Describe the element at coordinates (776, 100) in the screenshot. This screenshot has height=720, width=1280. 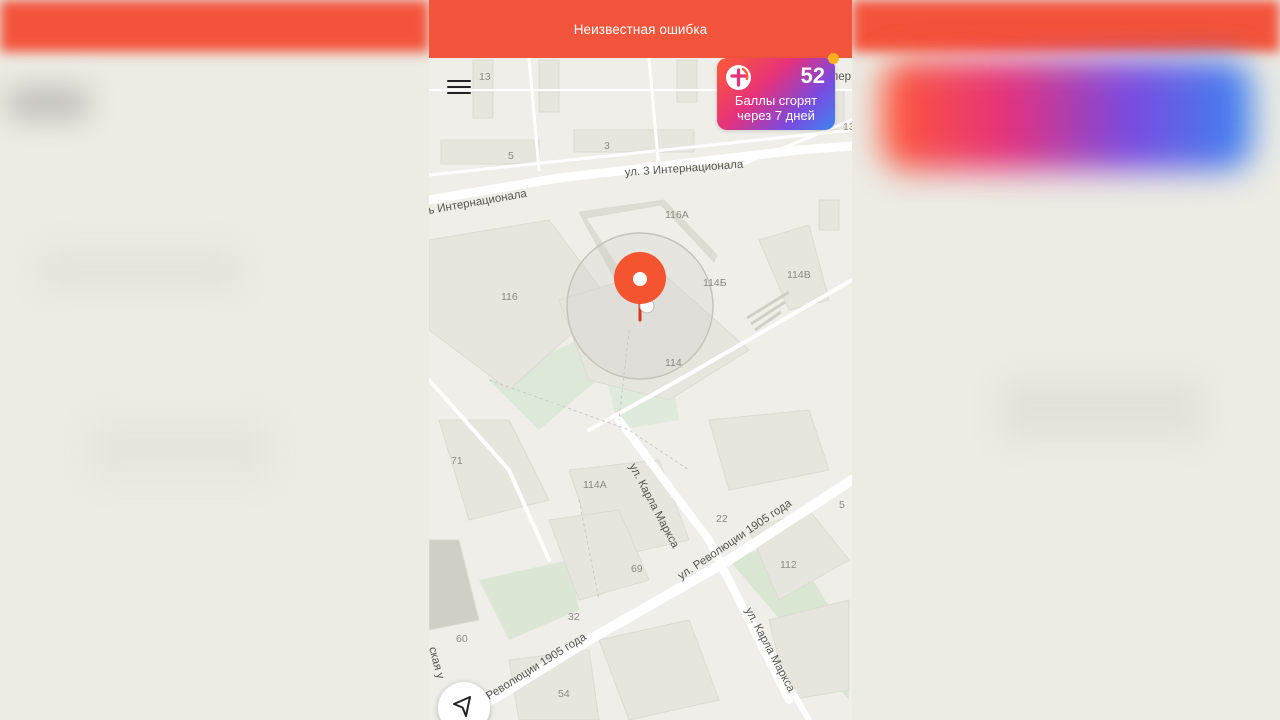
I see `promo-caption-line1: Баллы сгорят` at that location.